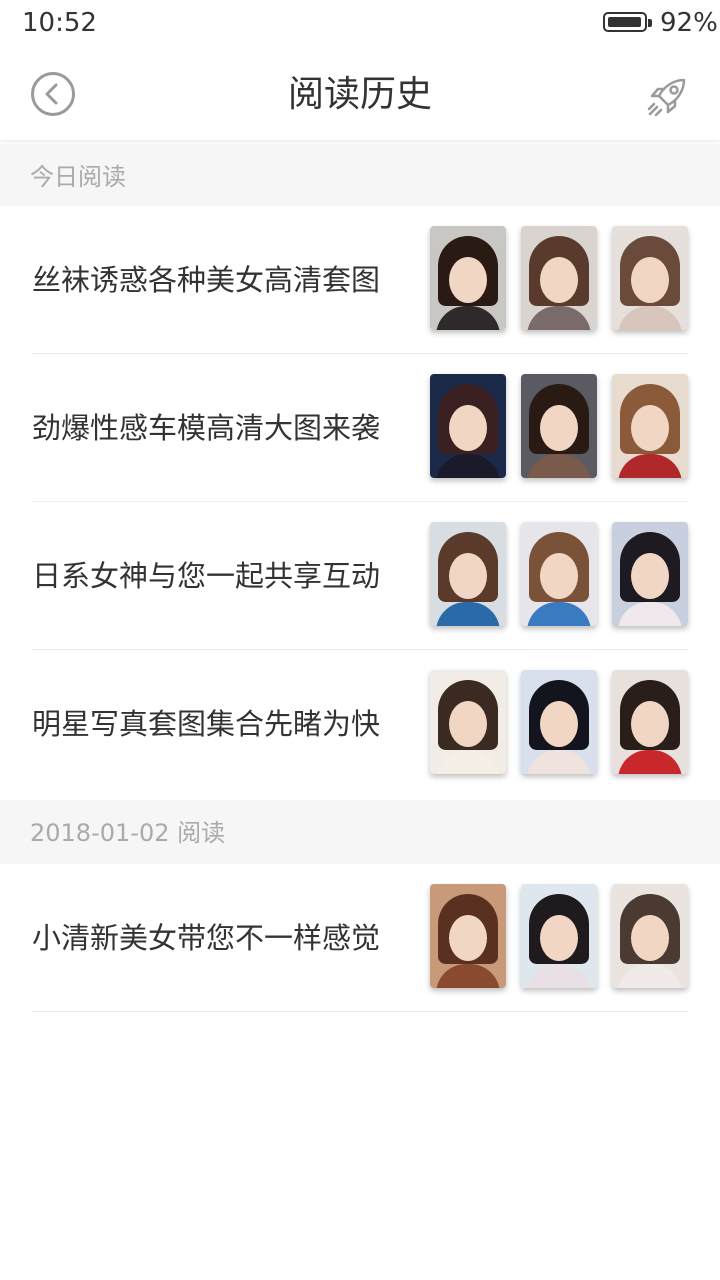  What do you see at coordinates (206, 428) in the screenshot?
I see `item-title: 劲爆性感车模高清大图来袭` at bounding box center [206, 428].